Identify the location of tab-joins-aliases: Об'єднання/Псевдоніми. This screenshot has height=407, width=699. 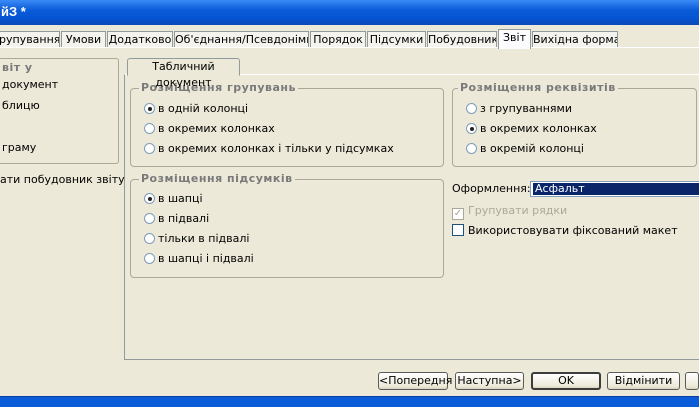
(241, 39).